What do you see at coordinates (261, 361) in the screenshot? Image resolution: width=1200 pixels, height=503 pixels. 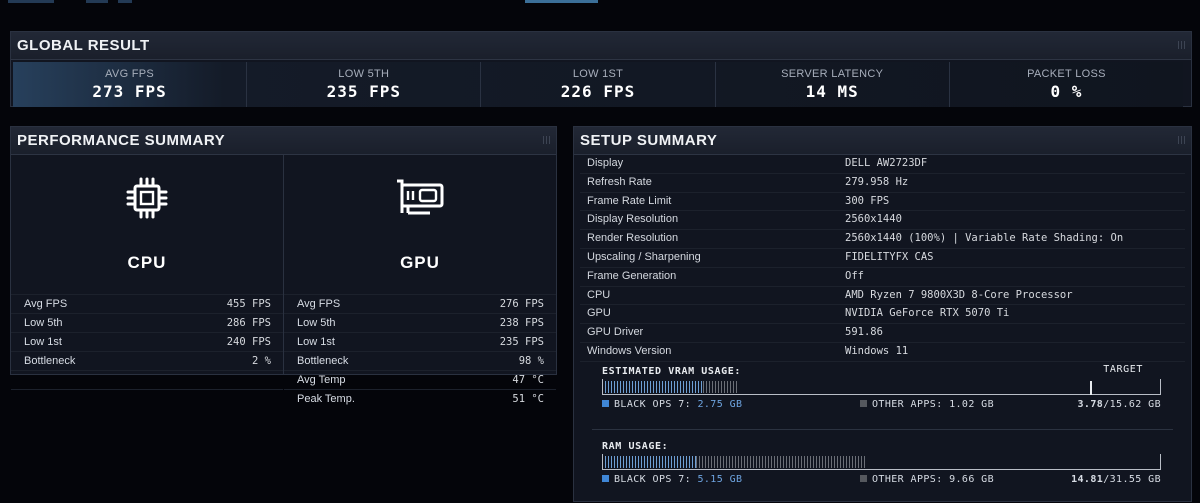 I see `row-value: 2 %` at bounding box center [261, 361].